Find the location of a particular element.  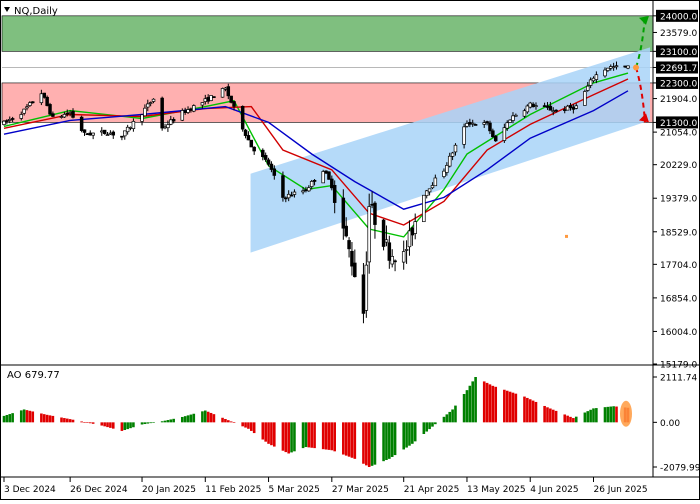

ao-y-tick-label: 2111.74 is located at coordinates (678, 379).